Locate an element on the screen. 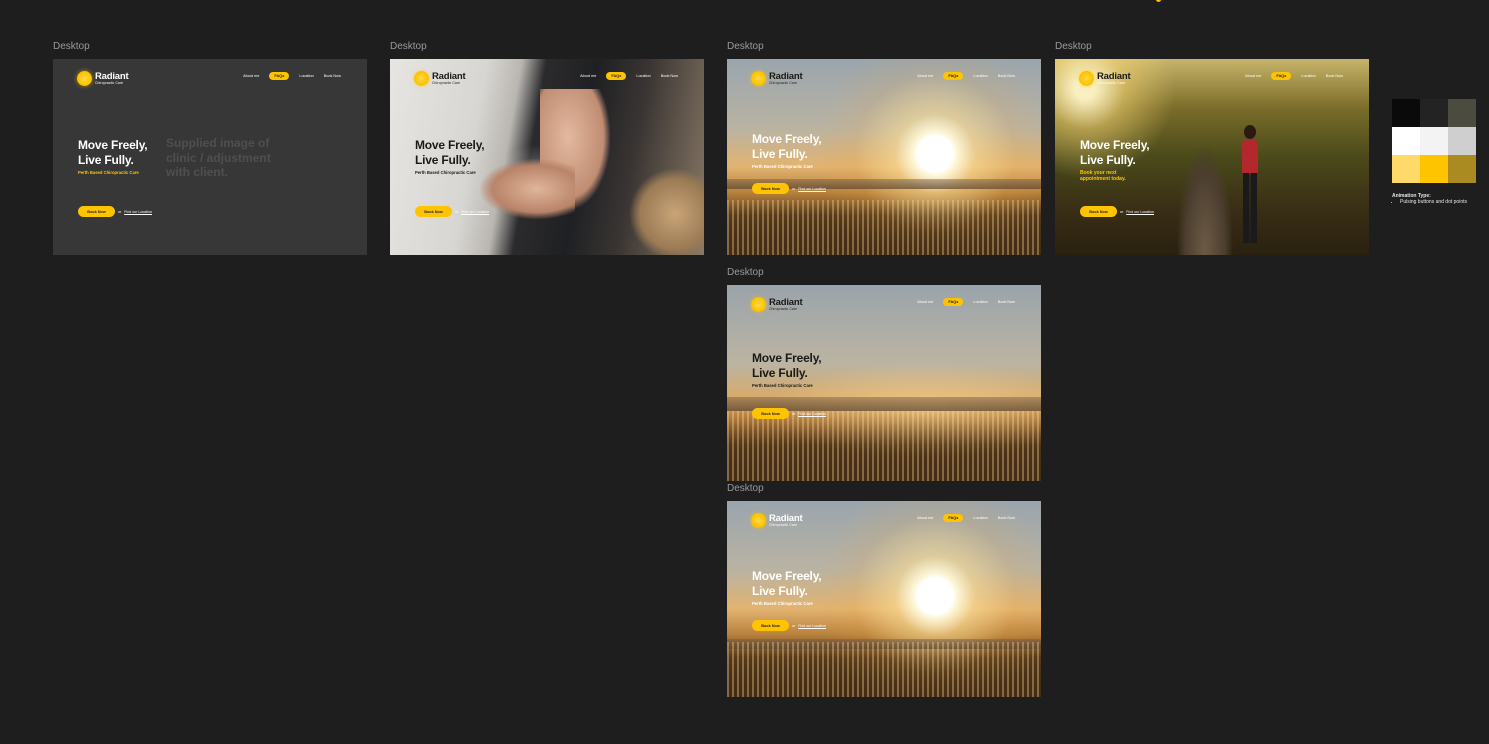 The width and height of the screenshot is (1489, 744). hero-subtitle: Perth Based Chiropractic Care is located at coordinates (782, 385).